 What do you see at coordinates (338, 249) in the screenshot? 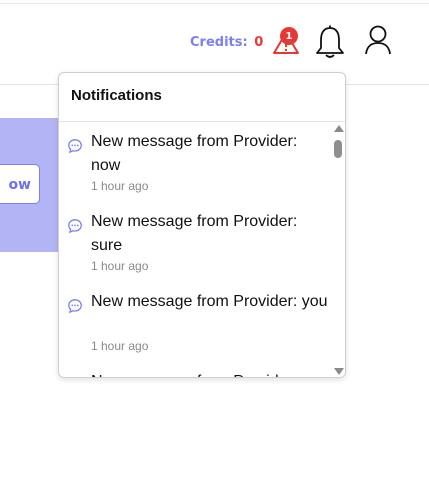
I see `notifications-scrollbar` at bounding box center [338, 249].